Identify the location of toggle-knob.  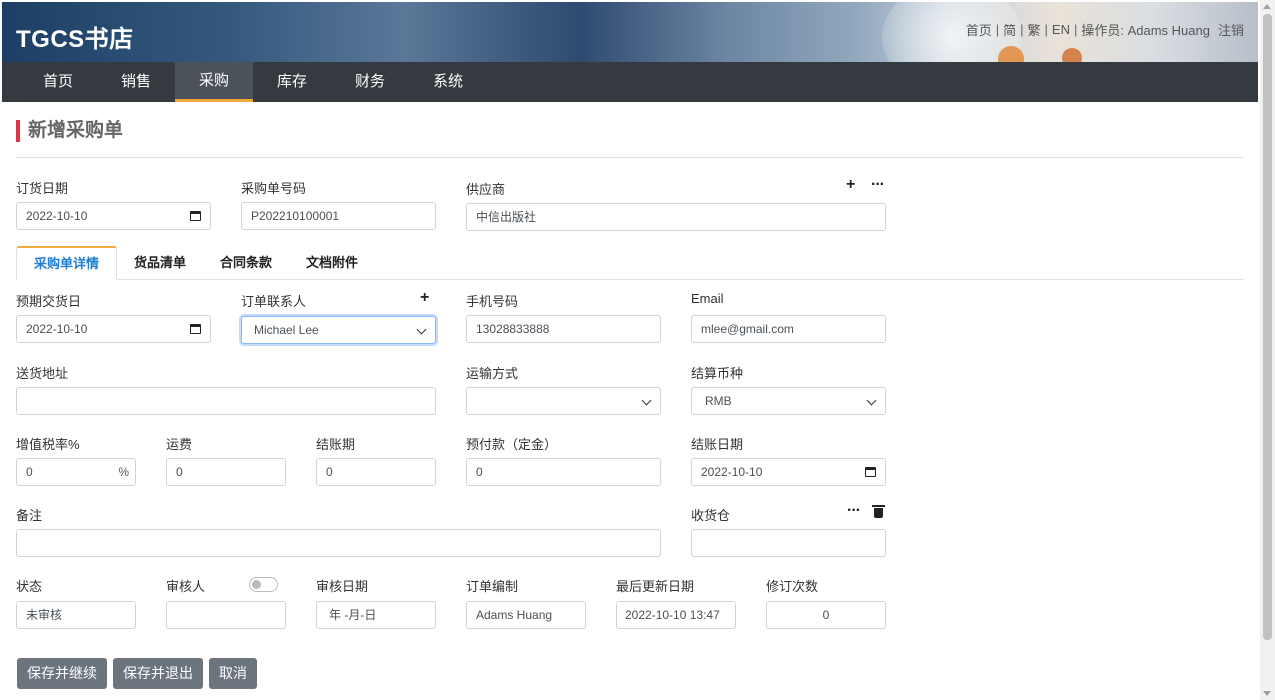
(256, 584).